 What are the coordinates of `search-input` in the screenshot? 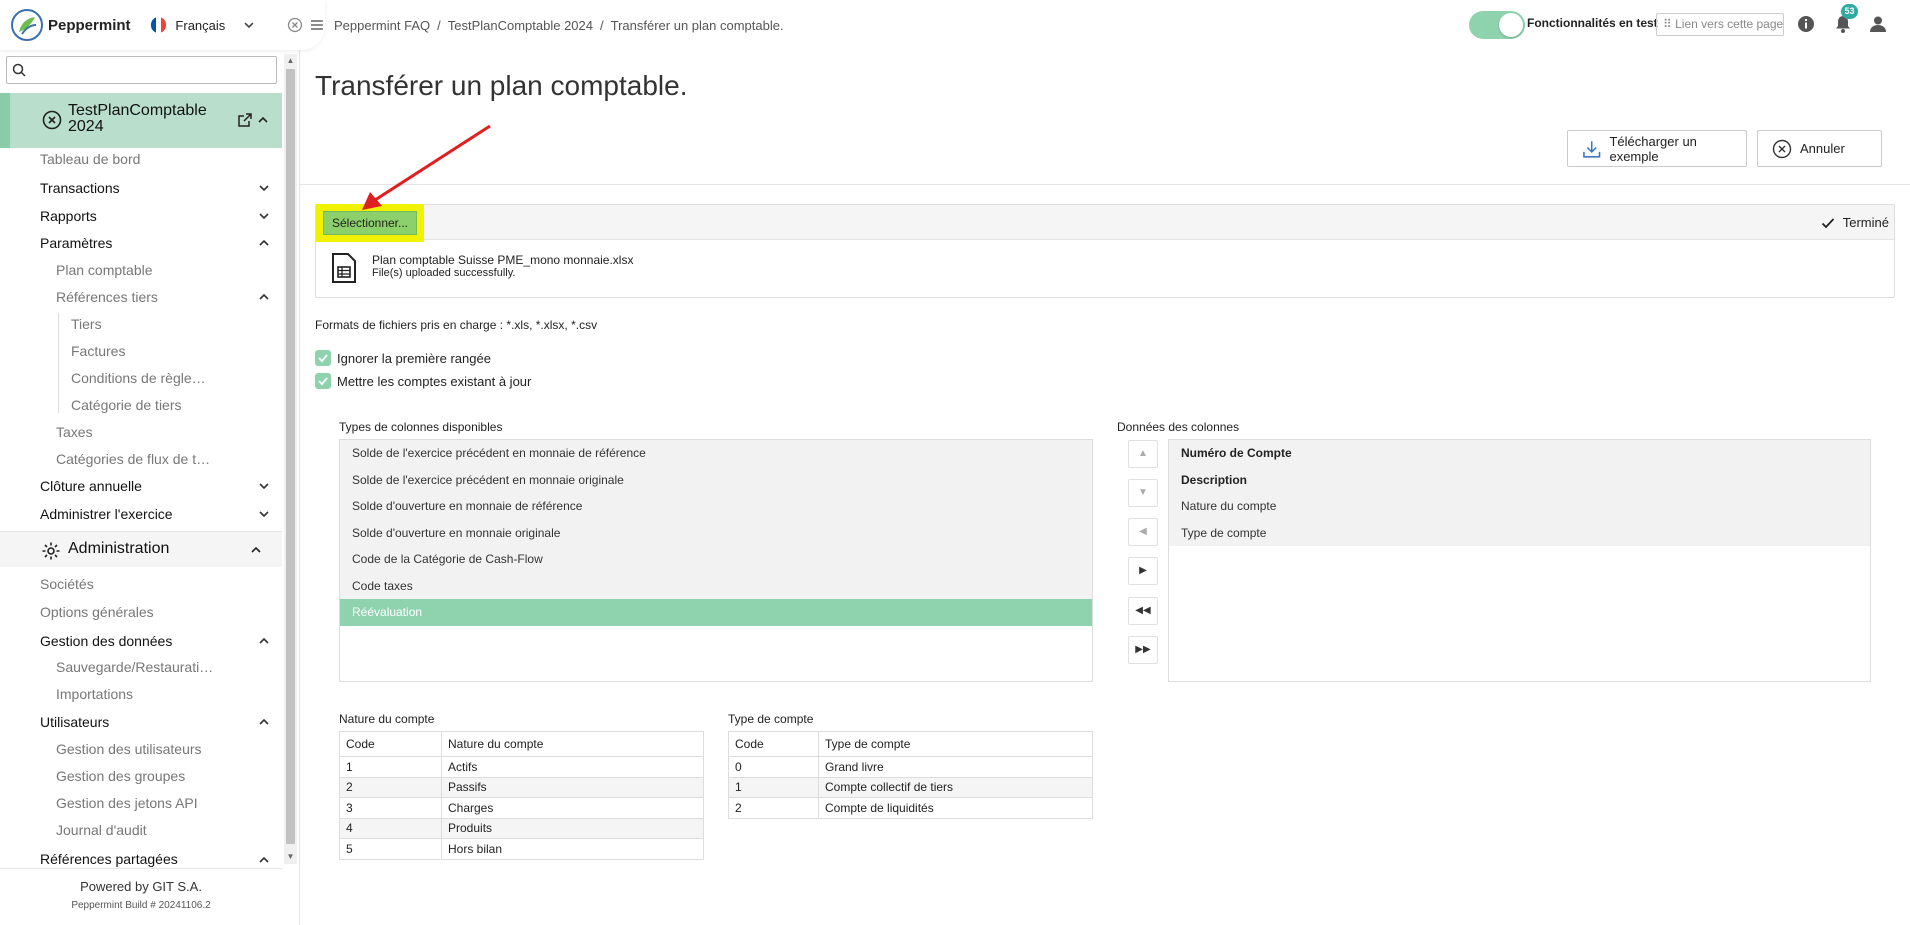 It's located at (152, 70).